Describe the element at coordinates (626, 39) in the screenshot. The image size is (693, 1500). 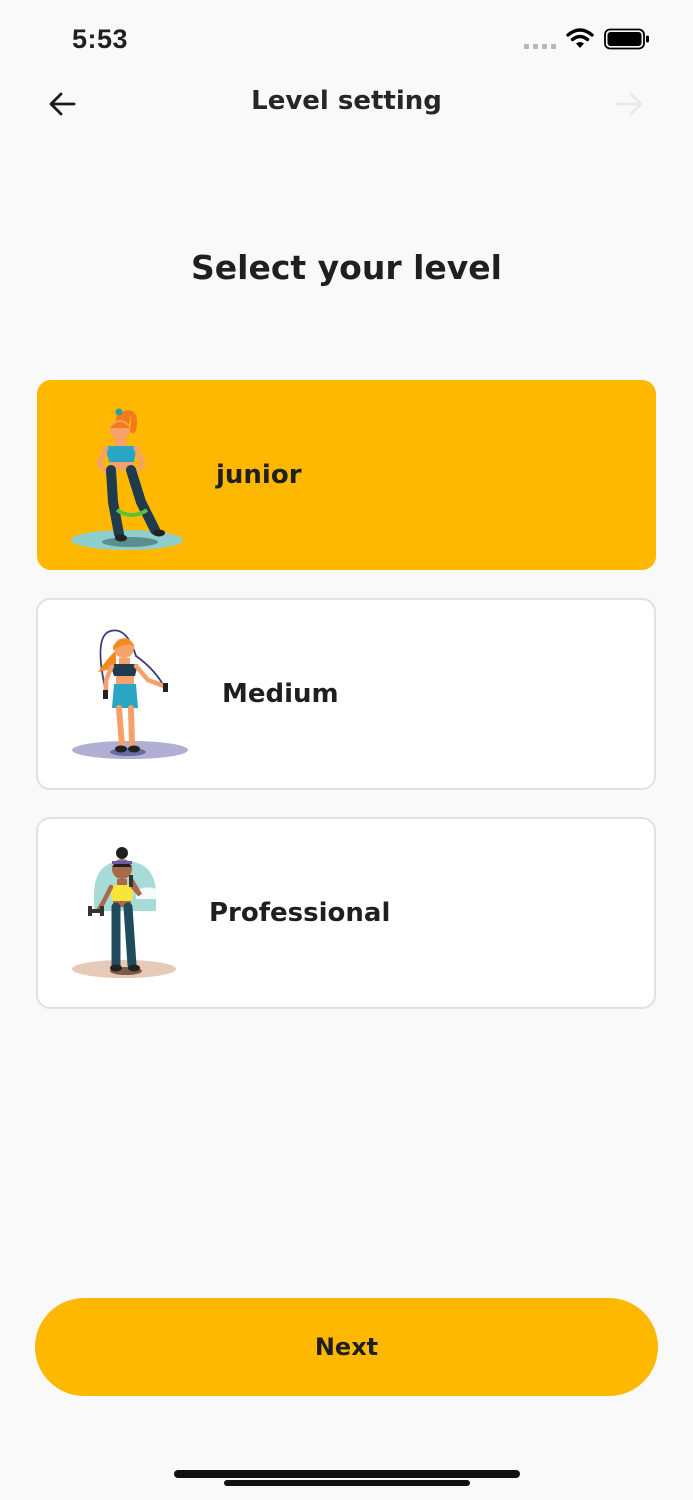
I see `battery-icon` at that location.